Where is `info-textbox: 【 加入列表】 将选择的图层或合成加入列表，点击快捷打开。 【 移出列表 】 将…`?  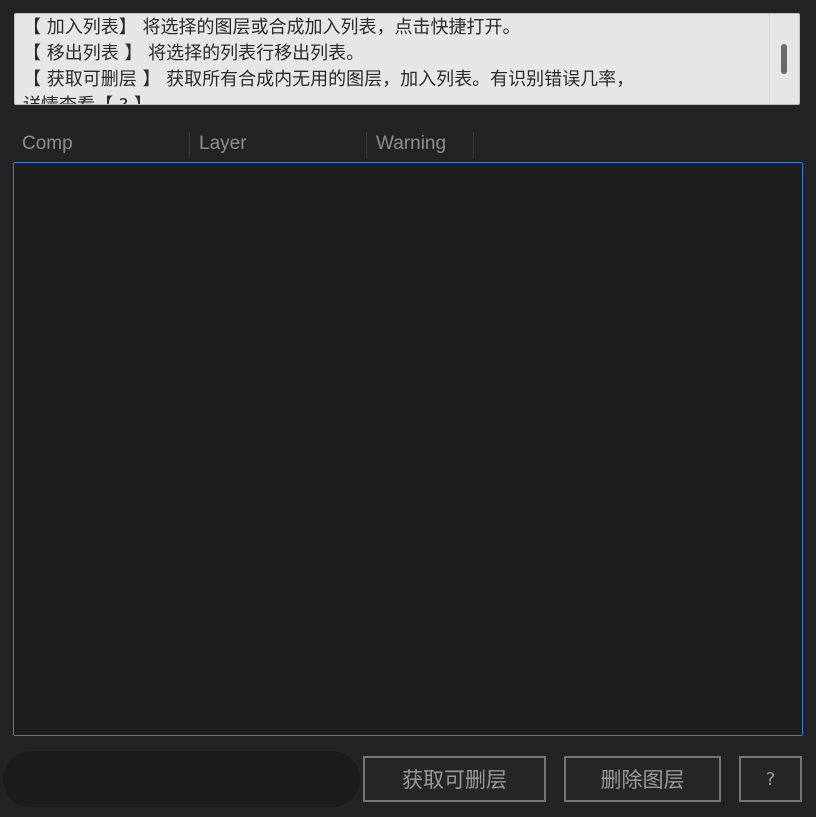
info-textbox: 【 加入列表】 将选择的图层或合成加入列表，点击快捷打开。 【 移出列表 】 将… is located at coordinates (407, 59).